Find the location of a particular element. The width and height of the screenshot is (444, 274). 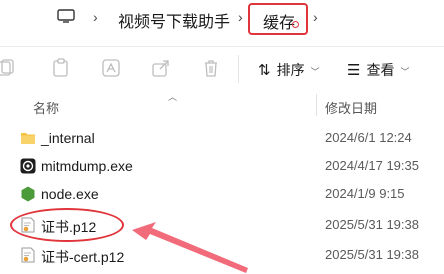

file-row: mitmdump.exe 2024/4/17 19:35 is located at coordinates (222, 166).